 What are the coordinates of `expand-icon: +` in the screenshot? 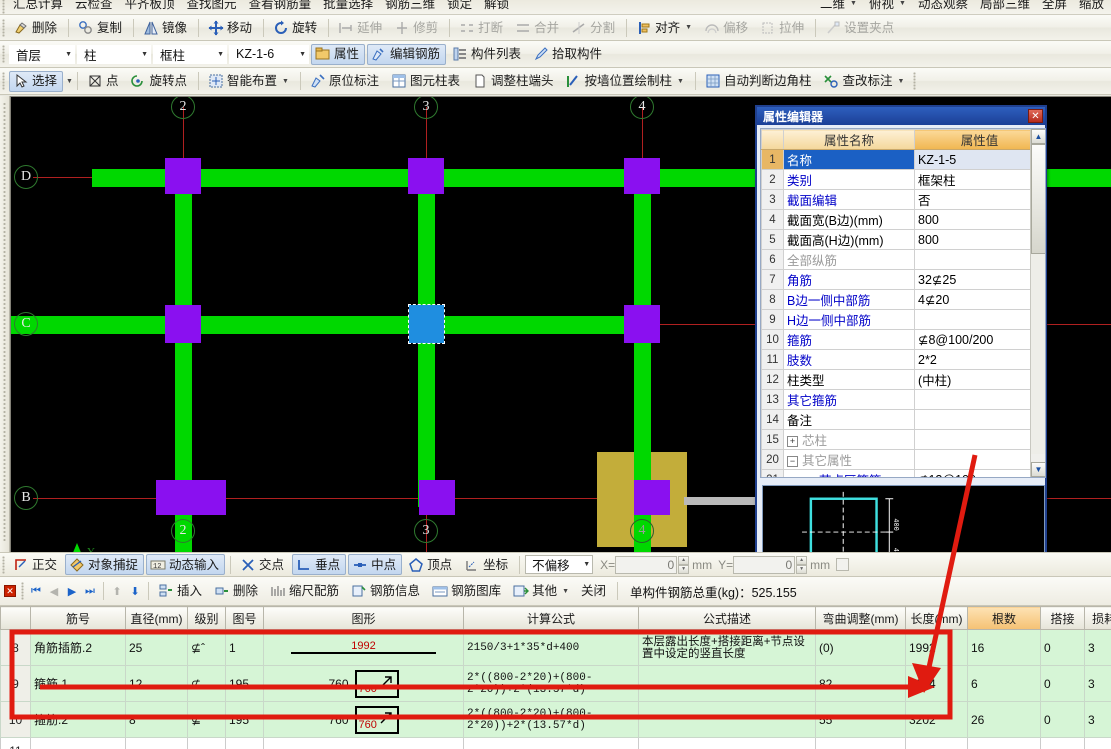 It's located at (792, 442).